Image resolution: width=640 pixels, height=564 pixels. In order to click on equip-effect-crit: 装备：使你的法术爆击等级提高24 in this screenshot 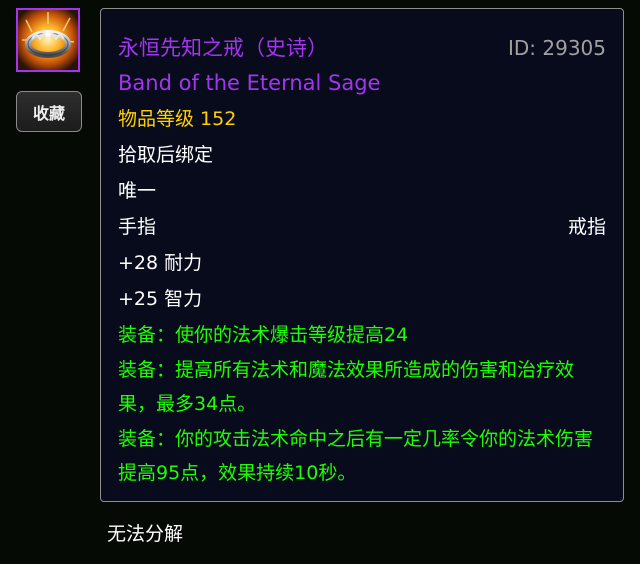, I will do `click(263, 335)`.